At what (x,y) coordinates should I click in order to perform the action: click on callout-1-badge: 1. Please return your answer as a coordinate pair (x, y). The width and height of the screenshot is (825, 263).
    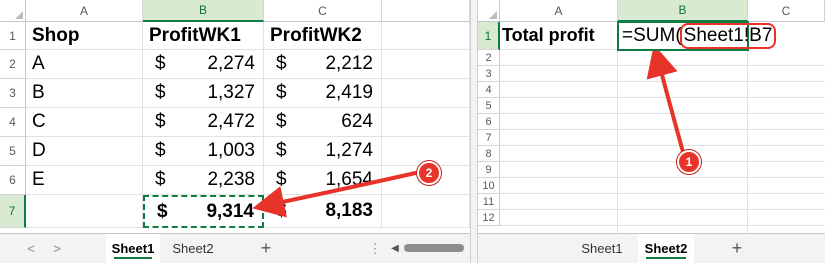
    Looking at the image, I should click on (689, 162).